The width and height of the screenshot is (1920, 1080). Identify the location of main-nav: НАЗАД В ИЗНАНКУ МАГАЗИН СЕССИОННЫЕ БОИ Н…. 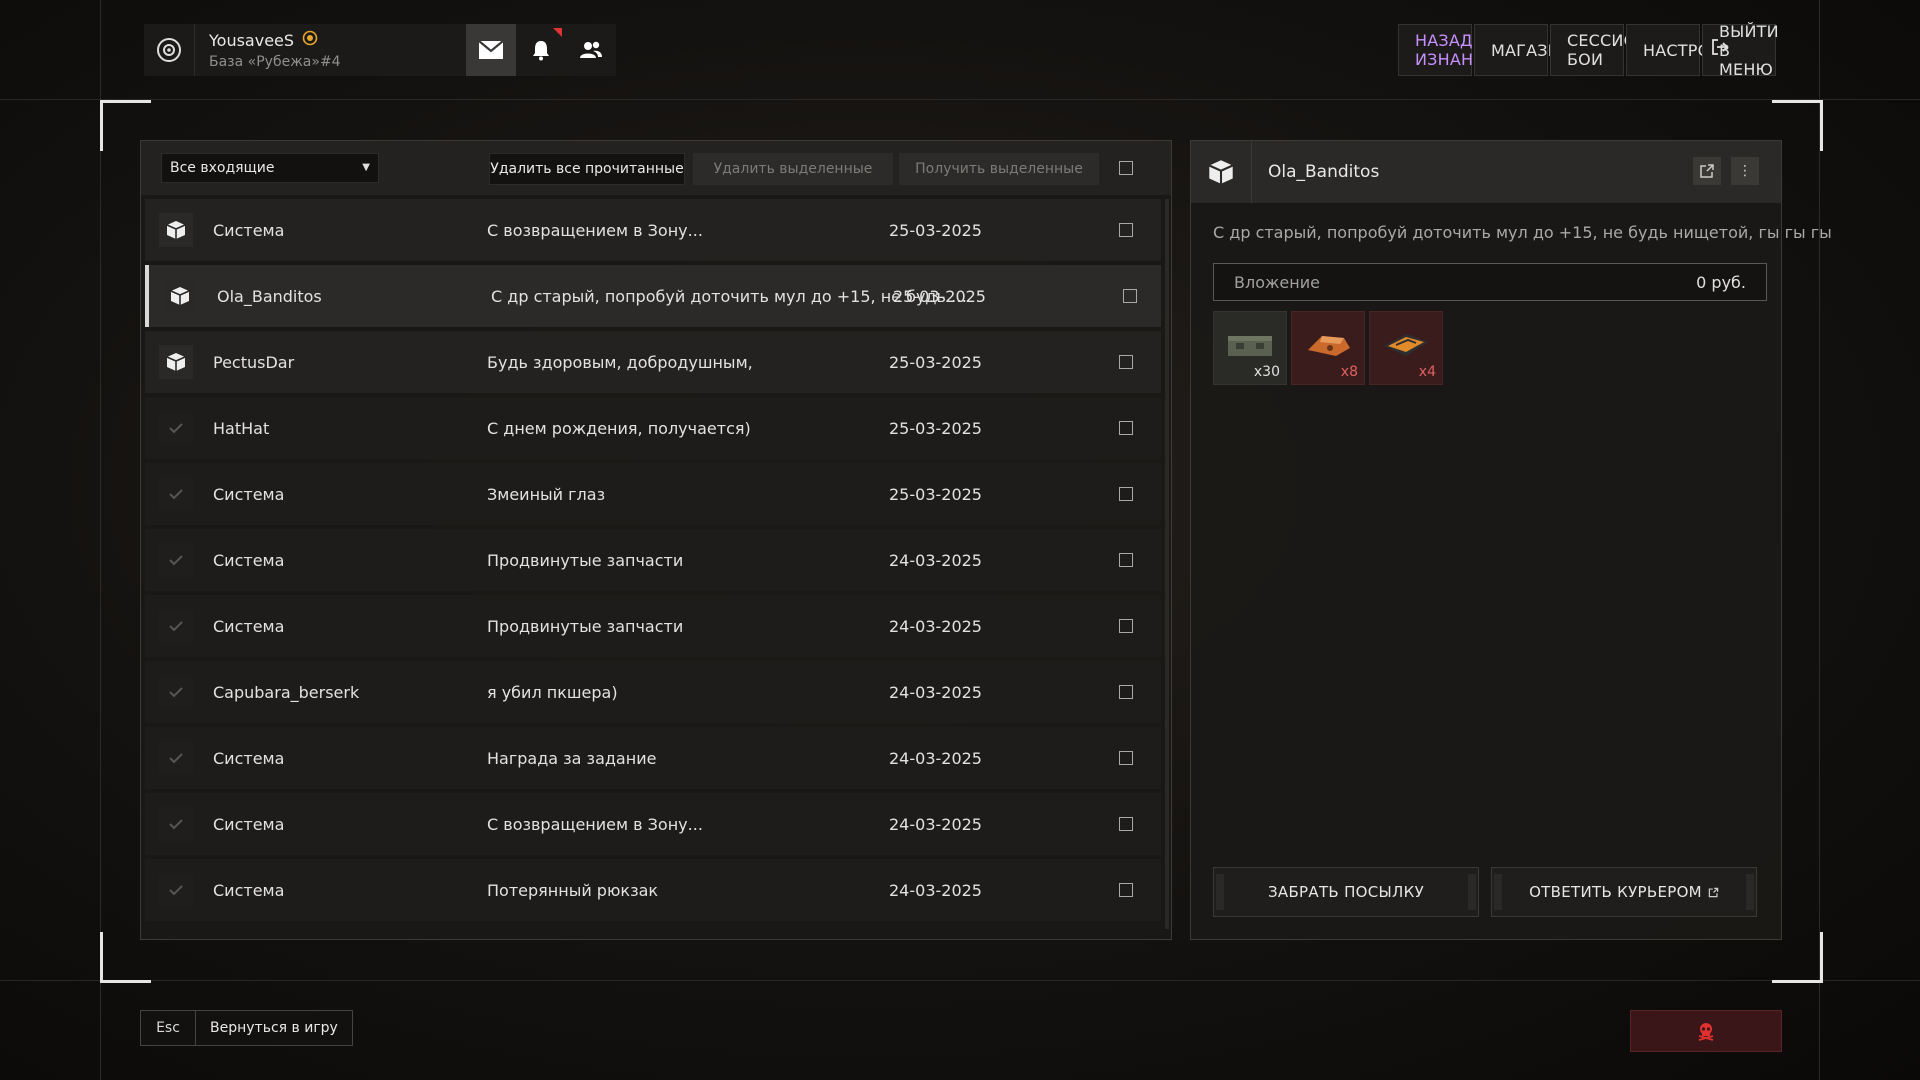
(1588, 50).